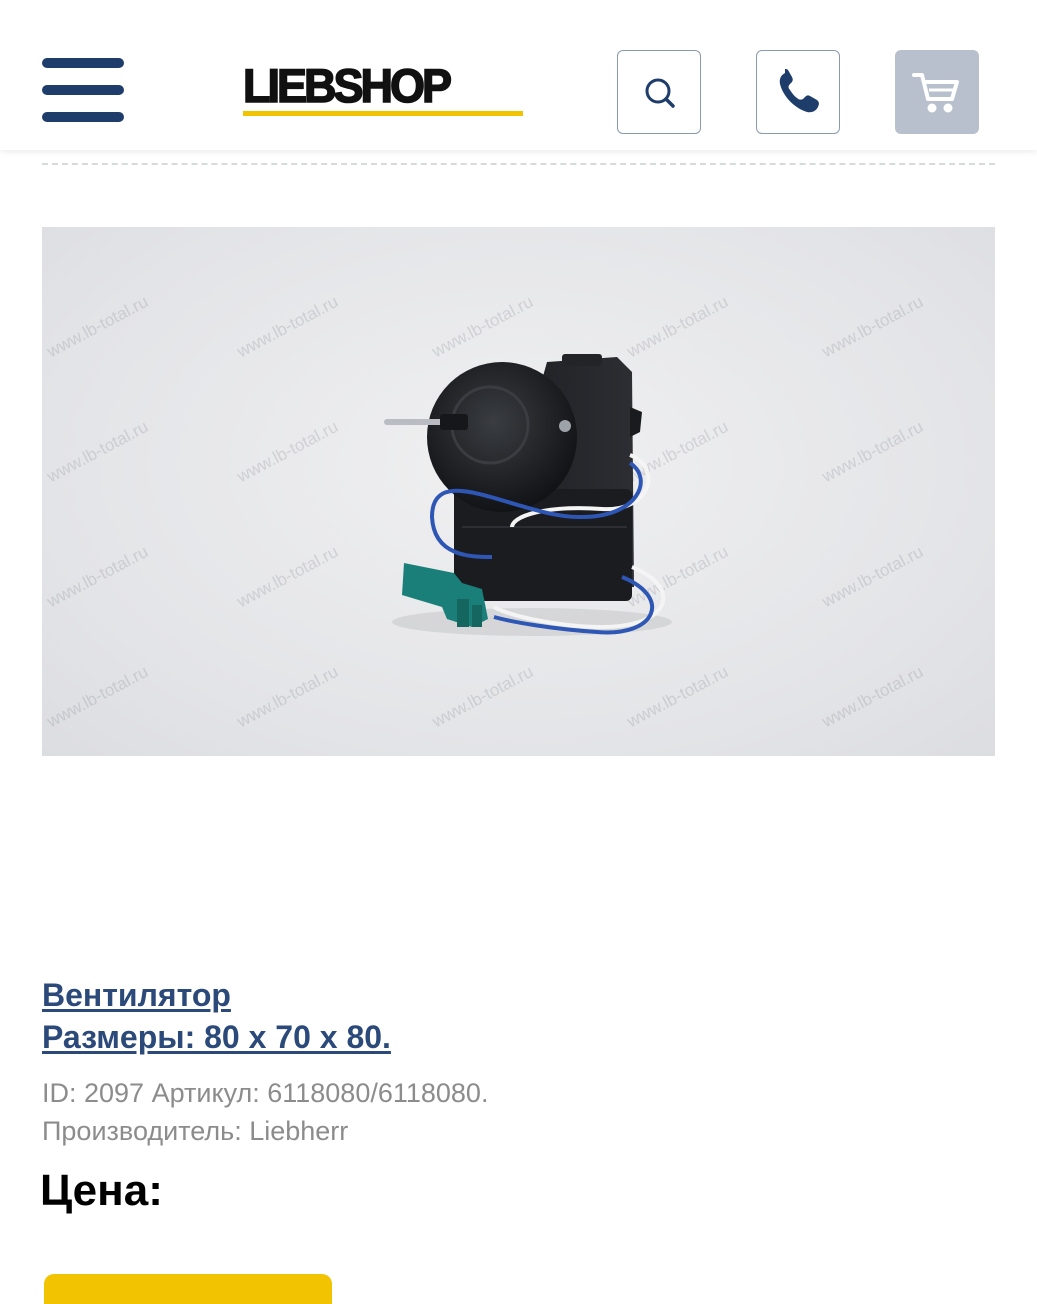 The height and width of the screenshot is (1304, 1037). Describe the element at coordinates (216, 1037) in the screenshot. I see `product-dimensions: Размеры: 80 х 70 х 80.` at that location.